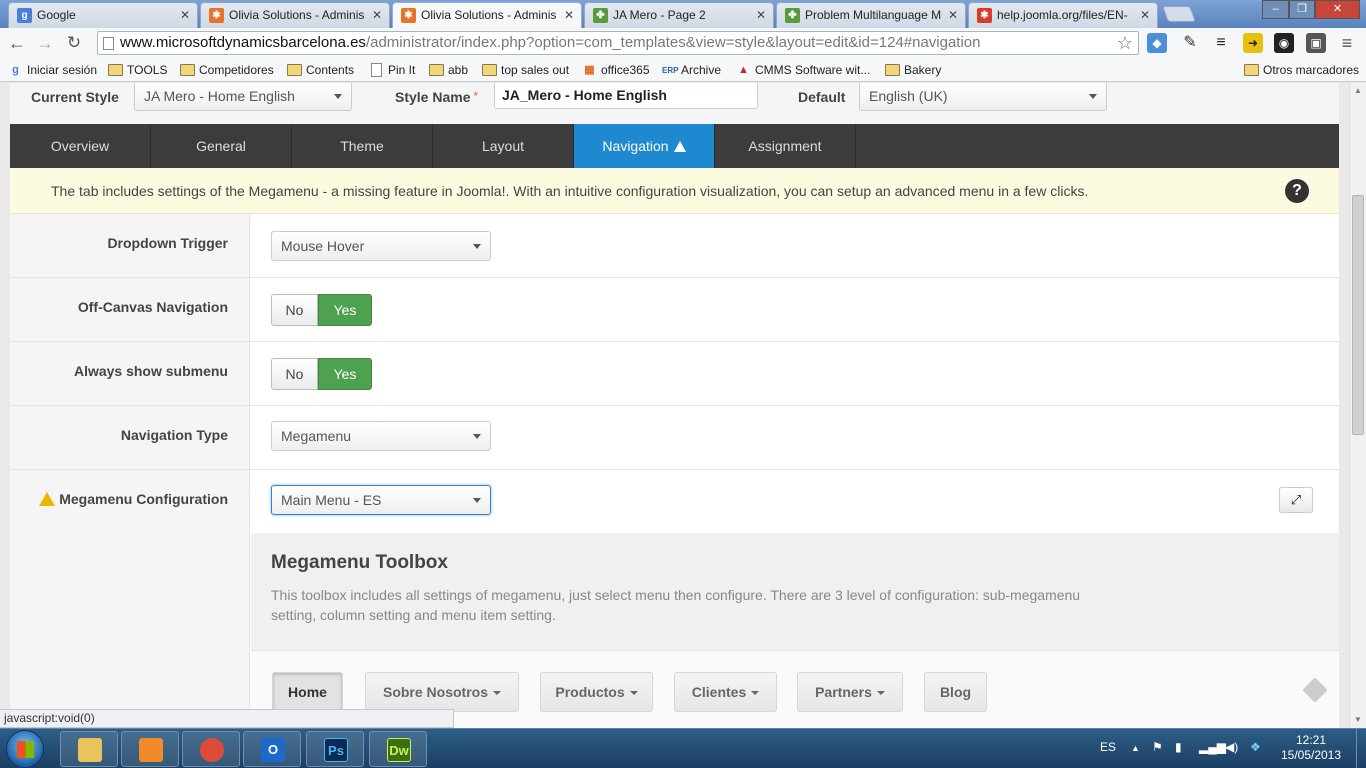 Image resolution: width=1366 pixels, height=768 pixels. I want to click on show-desktop-button, so click(1361, 748).